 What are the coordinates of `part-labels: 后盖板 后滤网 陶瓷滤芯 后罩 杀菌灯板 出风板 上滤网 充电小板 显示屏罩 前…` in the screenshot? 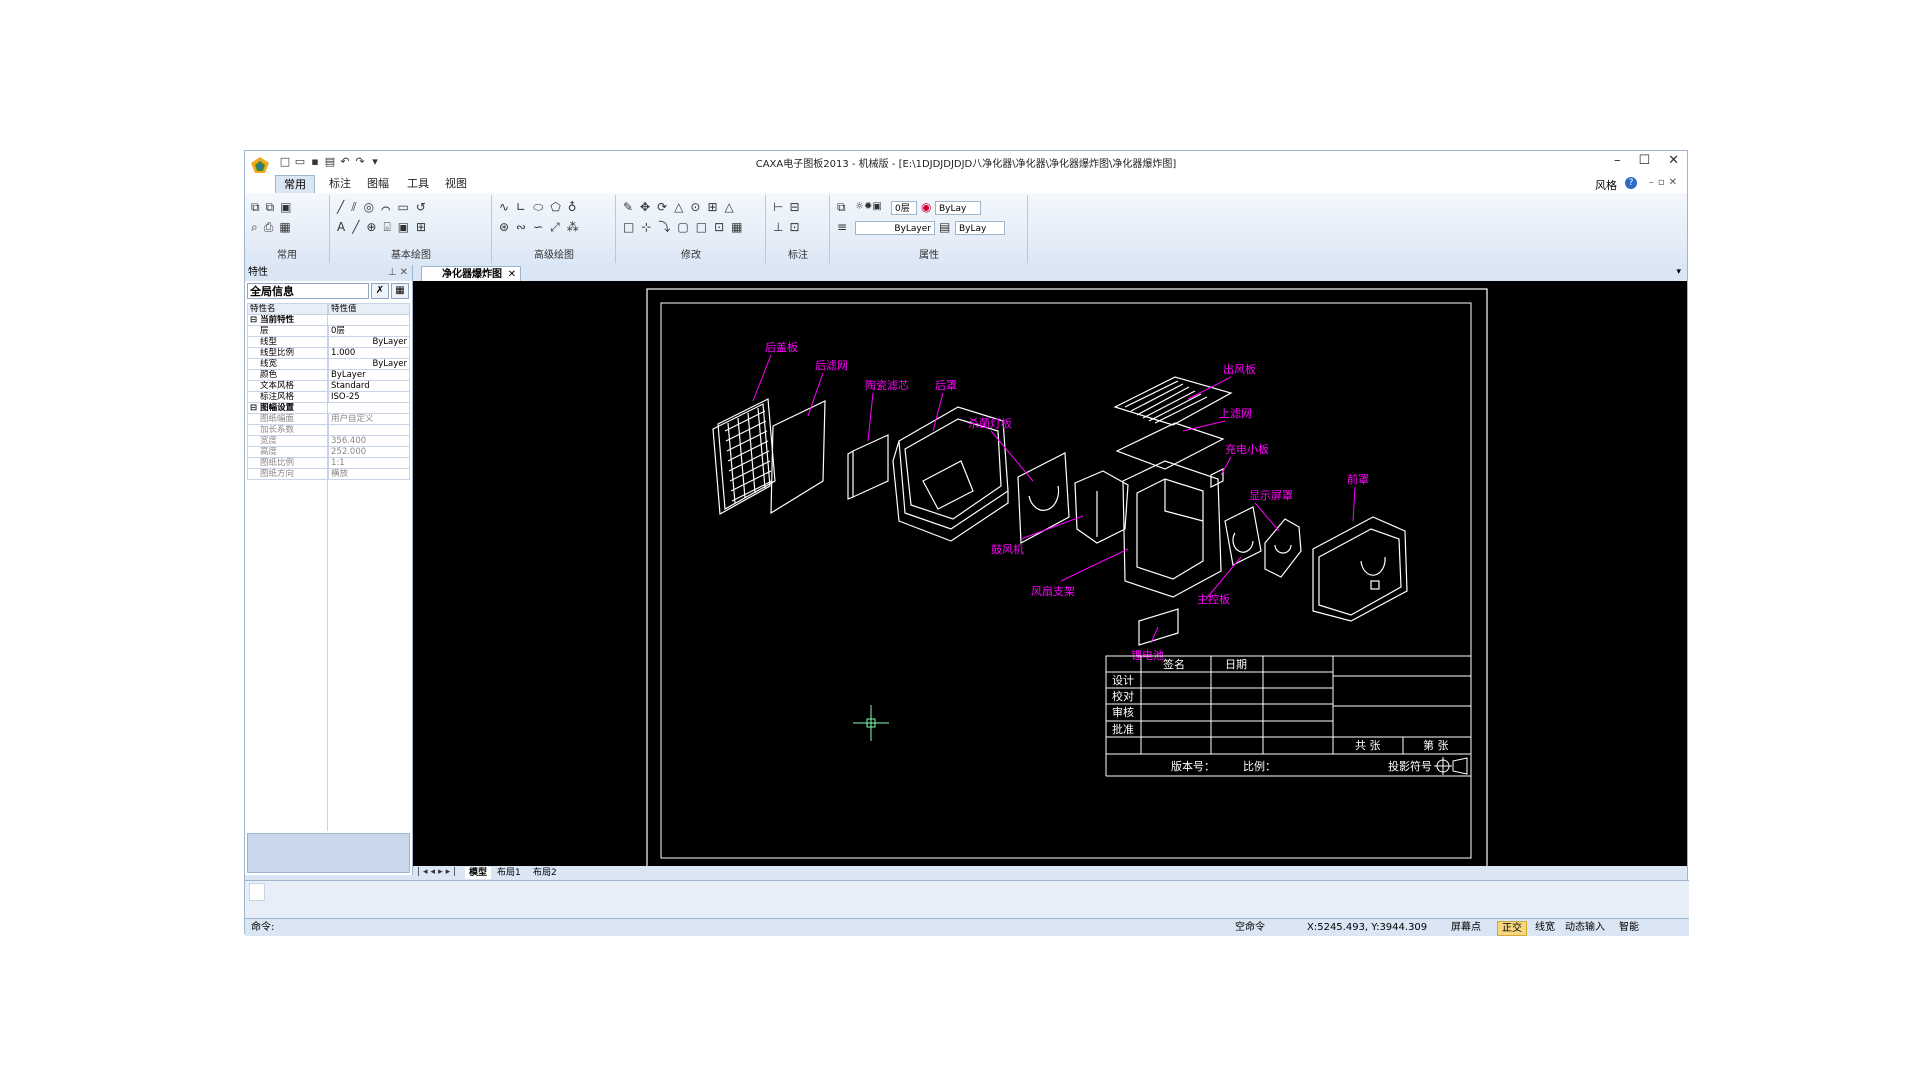 It's located at (1067, 501).